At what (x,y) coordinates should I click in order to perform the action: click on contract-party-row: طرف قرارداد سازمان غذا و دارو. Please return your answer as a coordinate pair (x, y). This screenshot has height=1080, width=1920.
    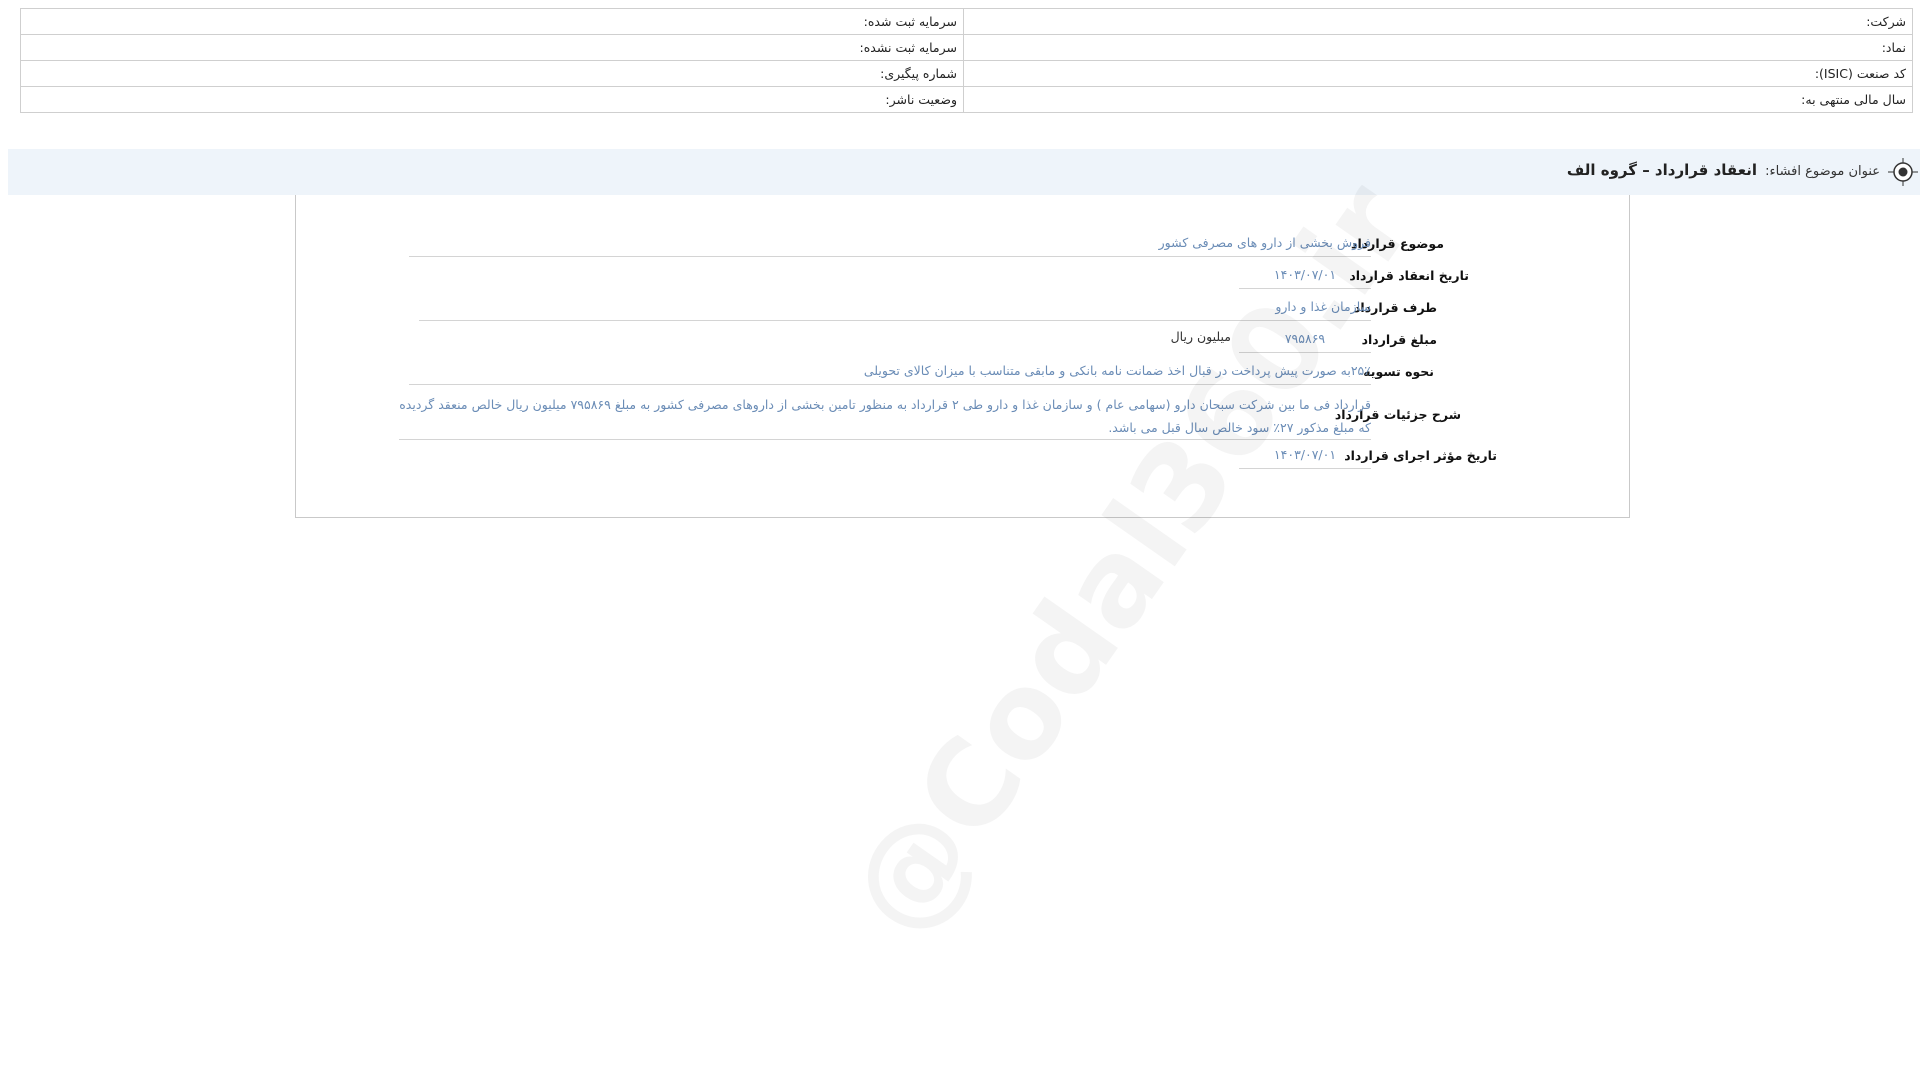
    Looking at the image, I should click on (961, 309).